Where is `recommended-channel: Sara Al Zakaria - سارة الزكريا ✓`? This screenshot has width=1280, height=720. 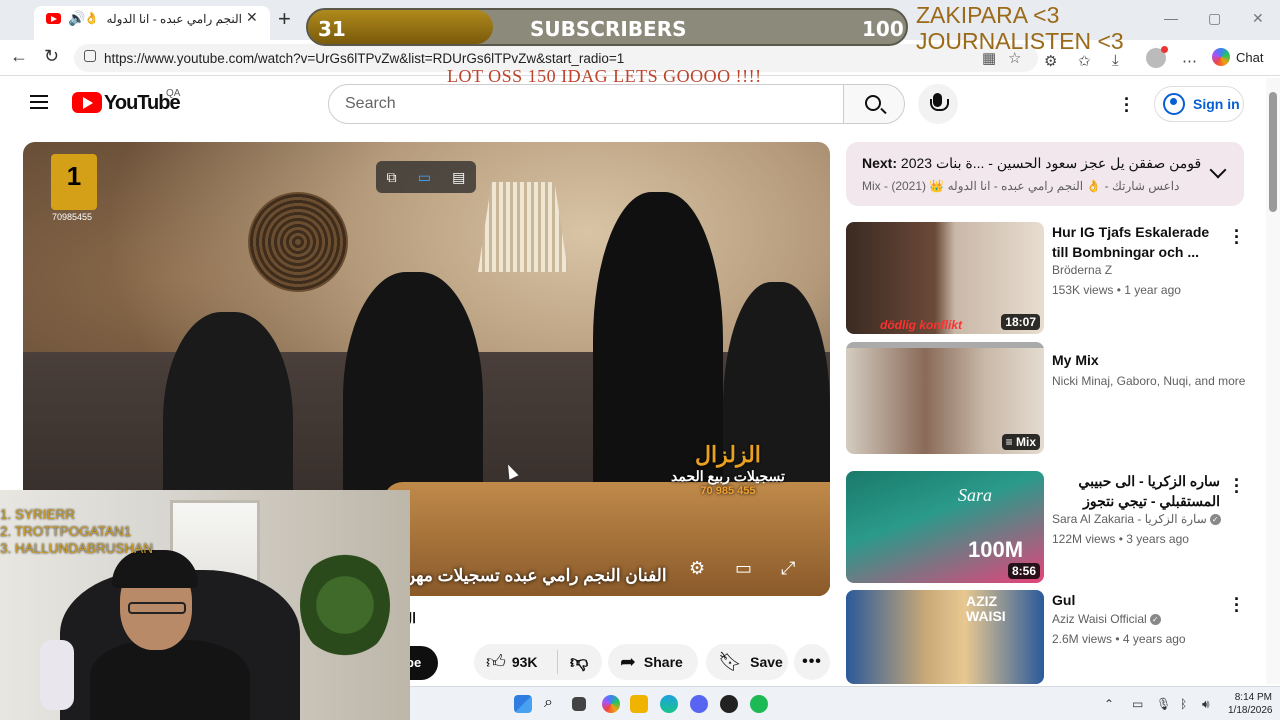
recommended-channel: Sara Al Zakaria - سارة الزكريا ✓ is located at coordinates (1136, 519).